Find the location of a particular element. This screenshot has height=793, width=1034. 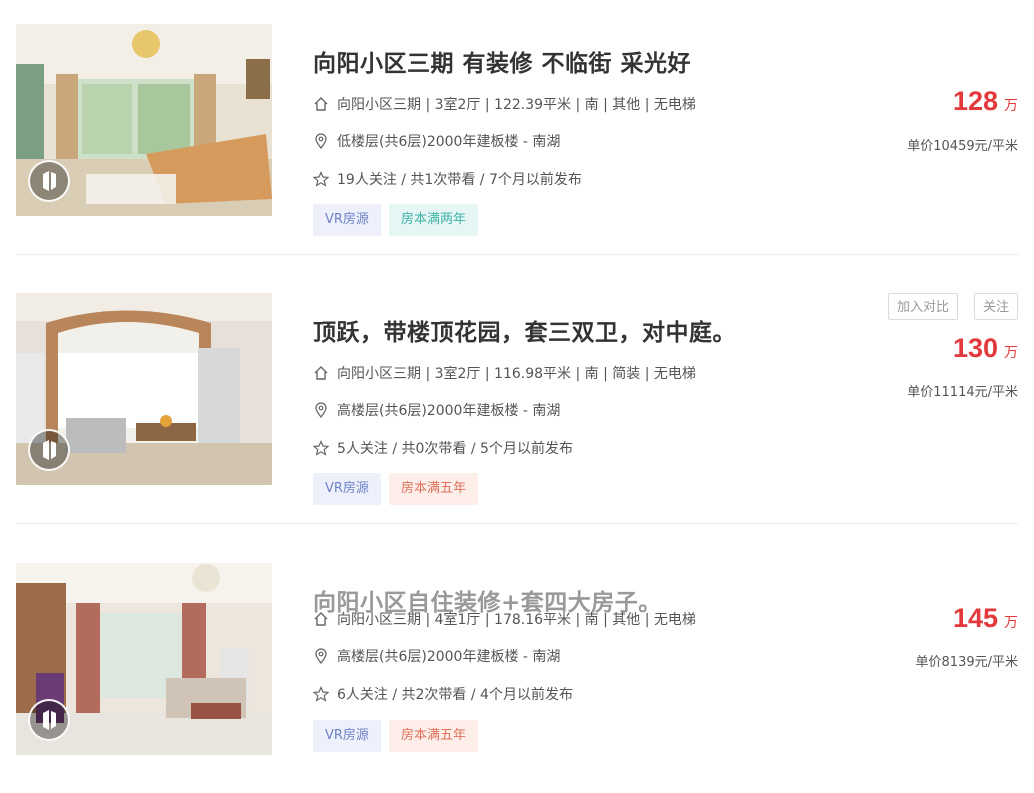

tag-ownership: 房本满两年 is located at coordinates (433, 220).